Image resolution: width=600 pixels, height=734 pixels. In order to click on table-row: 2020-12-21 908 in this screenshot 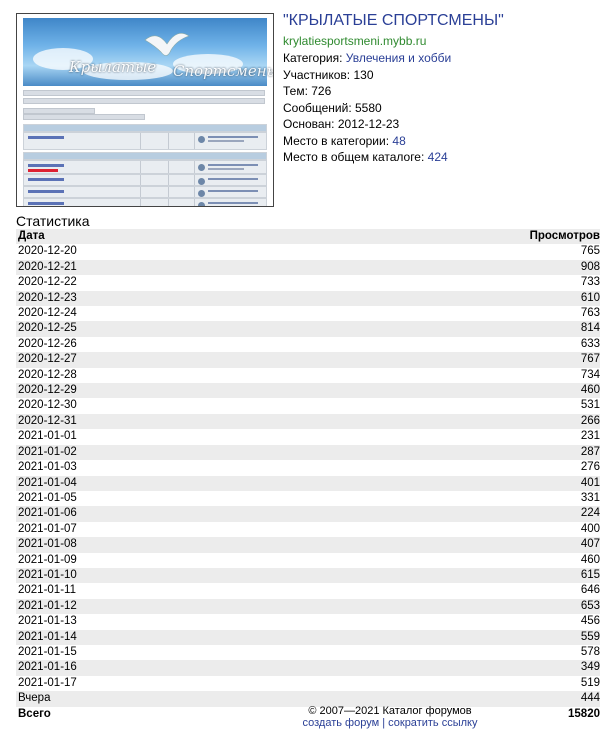, I will do `click(308, 267)`.